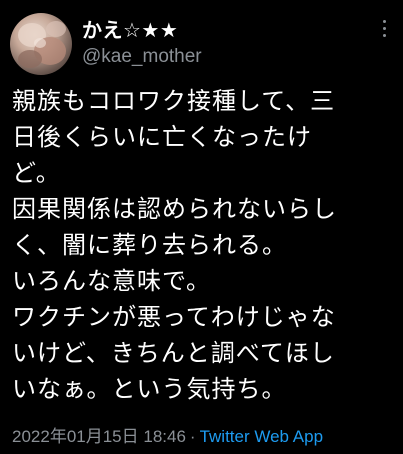  I want to click on avatar, so click(41, 44).